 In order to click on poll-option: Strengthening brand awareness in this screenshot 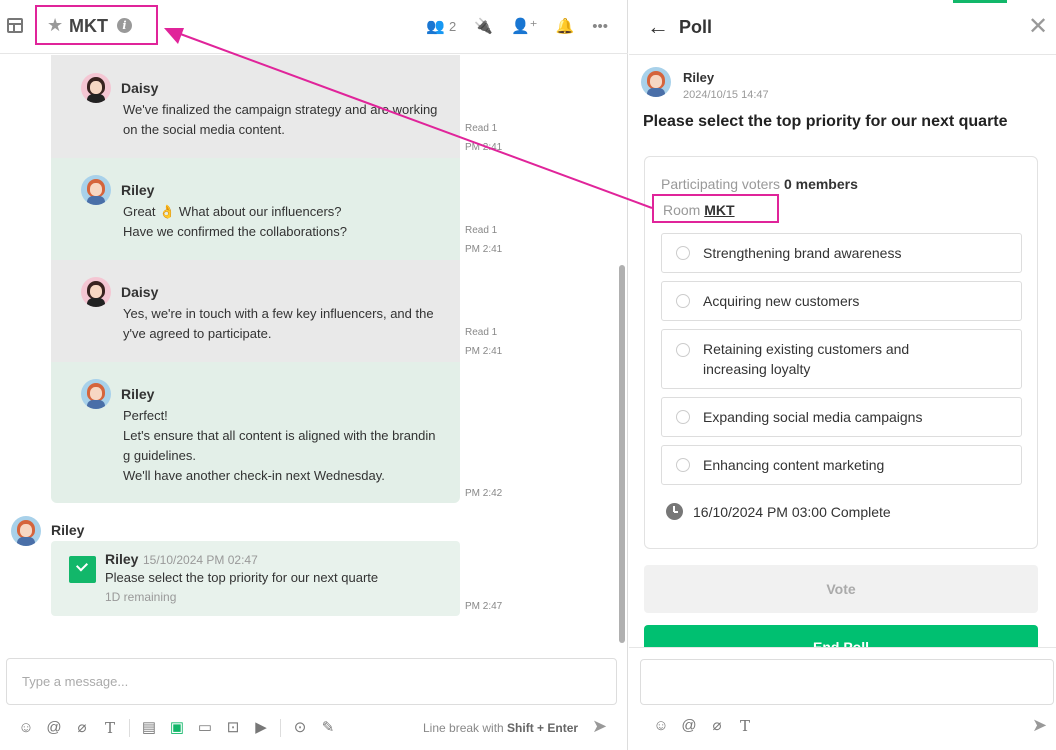, I will do `click(841, 253)`.